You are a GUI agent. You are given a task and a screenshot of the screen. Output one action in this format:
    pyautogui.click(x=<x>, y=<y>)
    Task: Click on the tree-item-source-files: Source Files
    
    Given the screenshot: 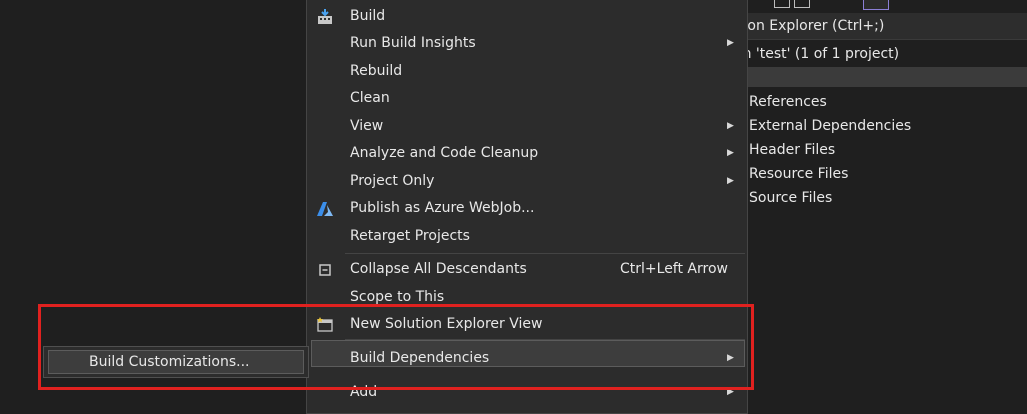 What is the action you would take?
    pyautogui.click(x=830, y=198)
    